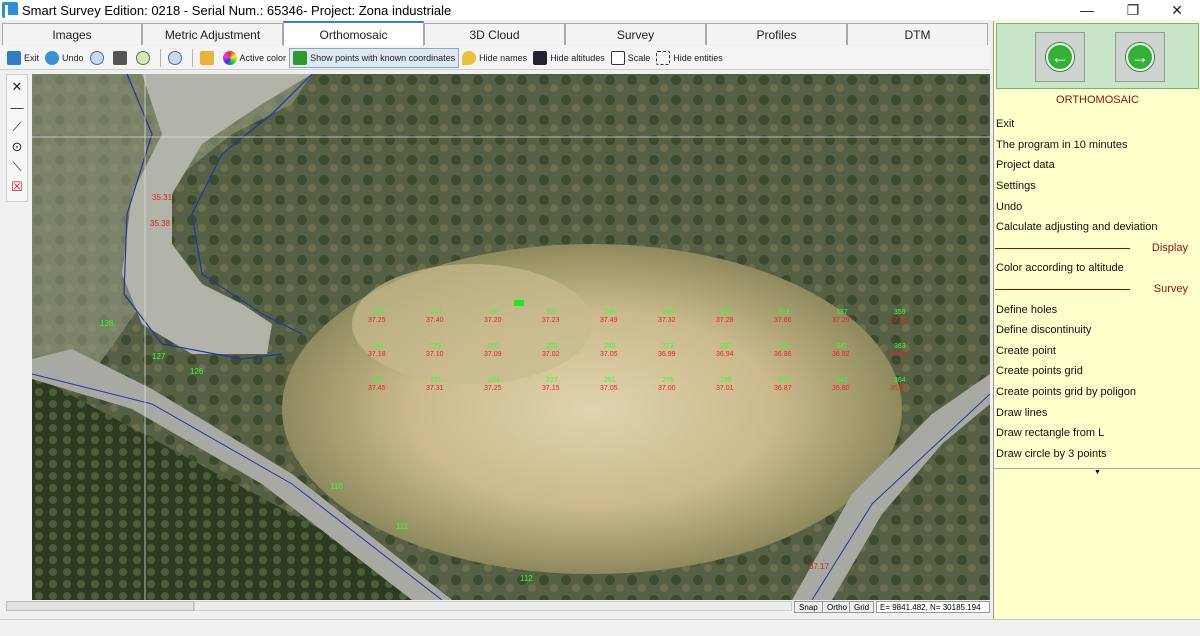 The width and height of the screenshot is (1200, 636). Describe the element at coordinates (784, 312) in the screenshot. I see `point-name: 313` at that location.